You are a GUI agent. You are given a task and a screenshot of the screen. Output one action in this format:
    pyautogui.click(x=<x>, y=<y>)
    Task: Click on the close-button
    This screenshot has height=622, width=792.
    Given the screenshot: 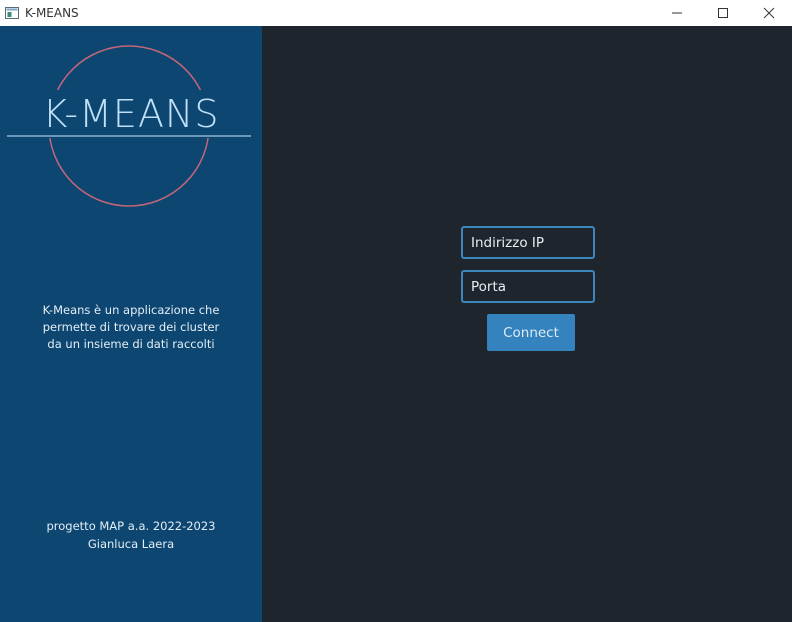 What is the action you would take?
    pyautogui.click(x=769, y=13)
    